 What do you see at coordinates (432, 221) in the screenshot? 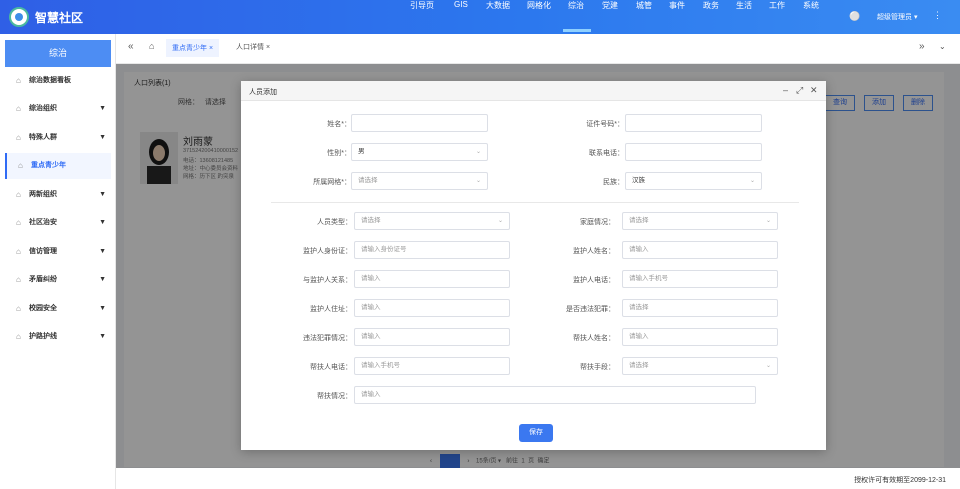
I see `person-type-select: 请选择 ⌄` at bounding box center [432, 221].